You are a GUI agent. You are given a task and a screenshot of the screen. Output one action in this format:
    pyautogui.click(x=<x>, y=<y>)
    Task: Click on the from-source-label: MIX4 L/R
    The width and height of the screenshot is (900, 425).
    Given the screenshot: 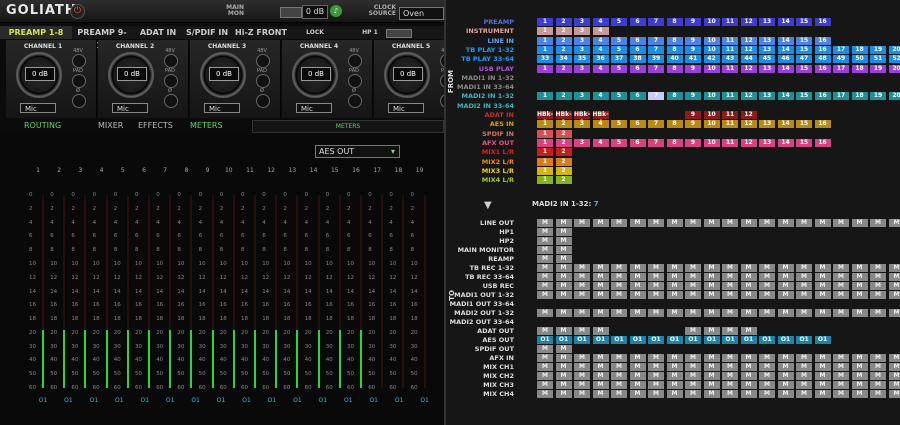 What is the action you would take?
    pyautogui.click(x=466, y=180)
    